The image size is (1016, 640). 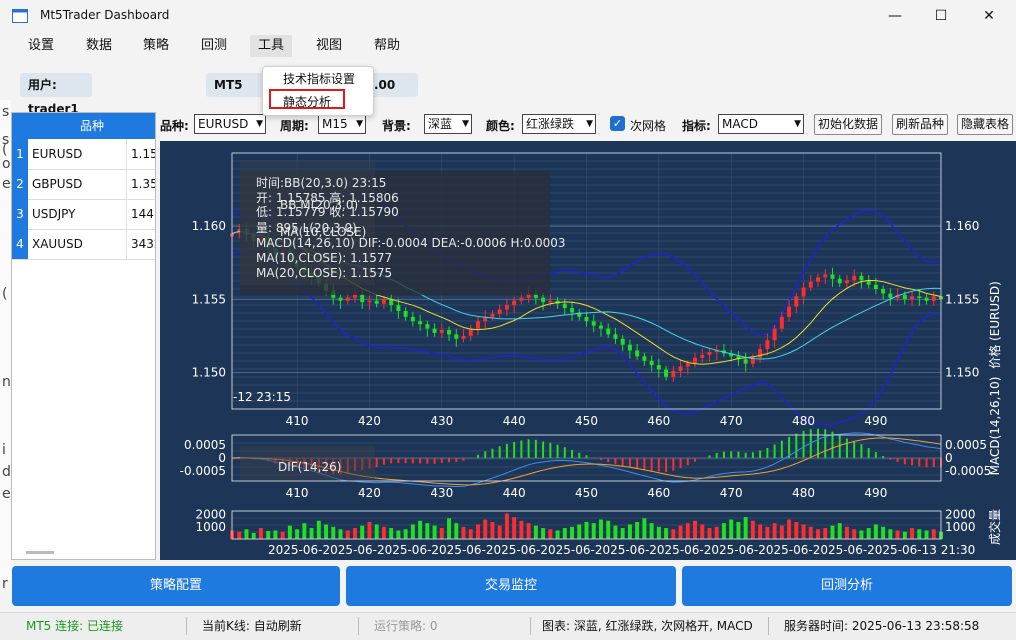 I want to click on menu-backtest: 回测, so click(x=214, y=46).